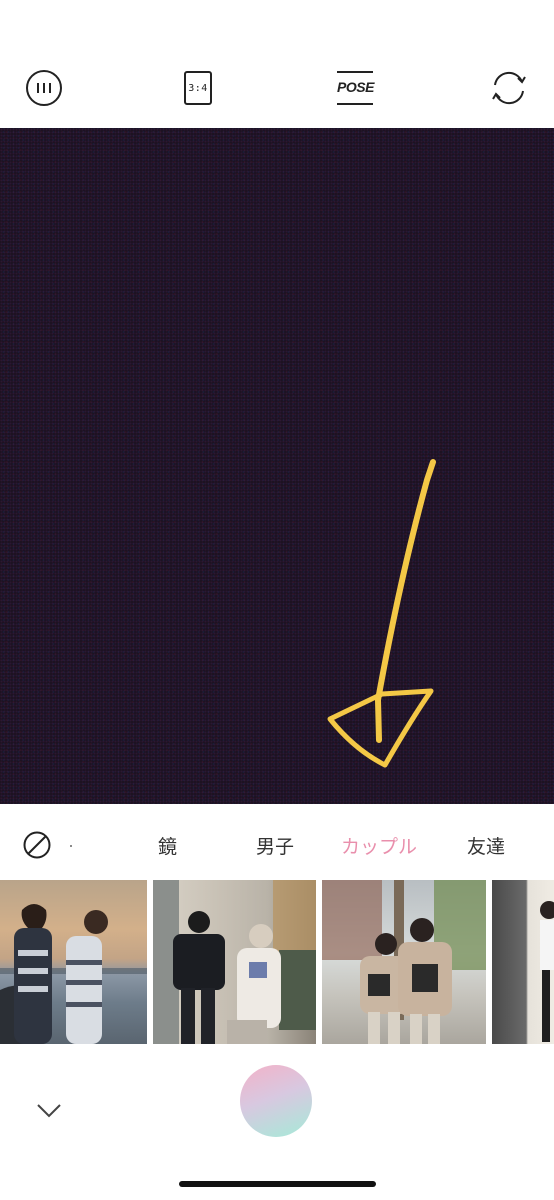  I want to click on tab-friends: 友達, so click(486, 845).